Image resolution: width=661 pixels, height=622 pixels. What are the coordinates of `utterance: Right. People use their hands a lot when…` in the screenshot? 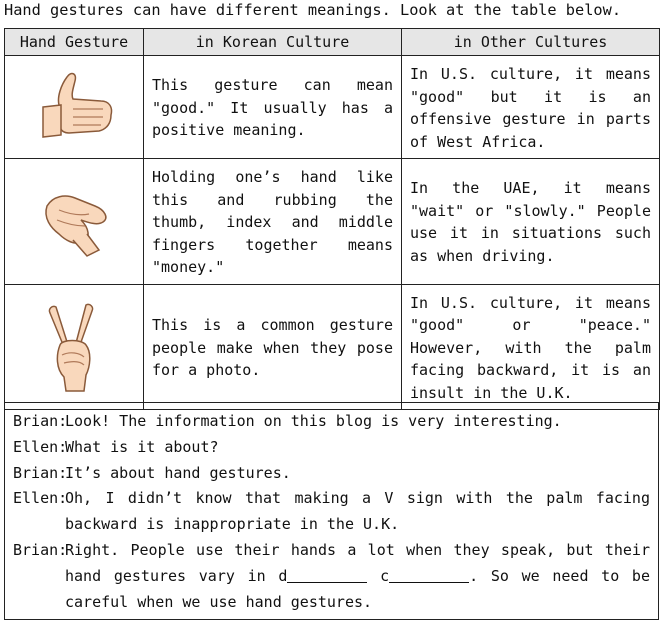 It's located at (357, 576).